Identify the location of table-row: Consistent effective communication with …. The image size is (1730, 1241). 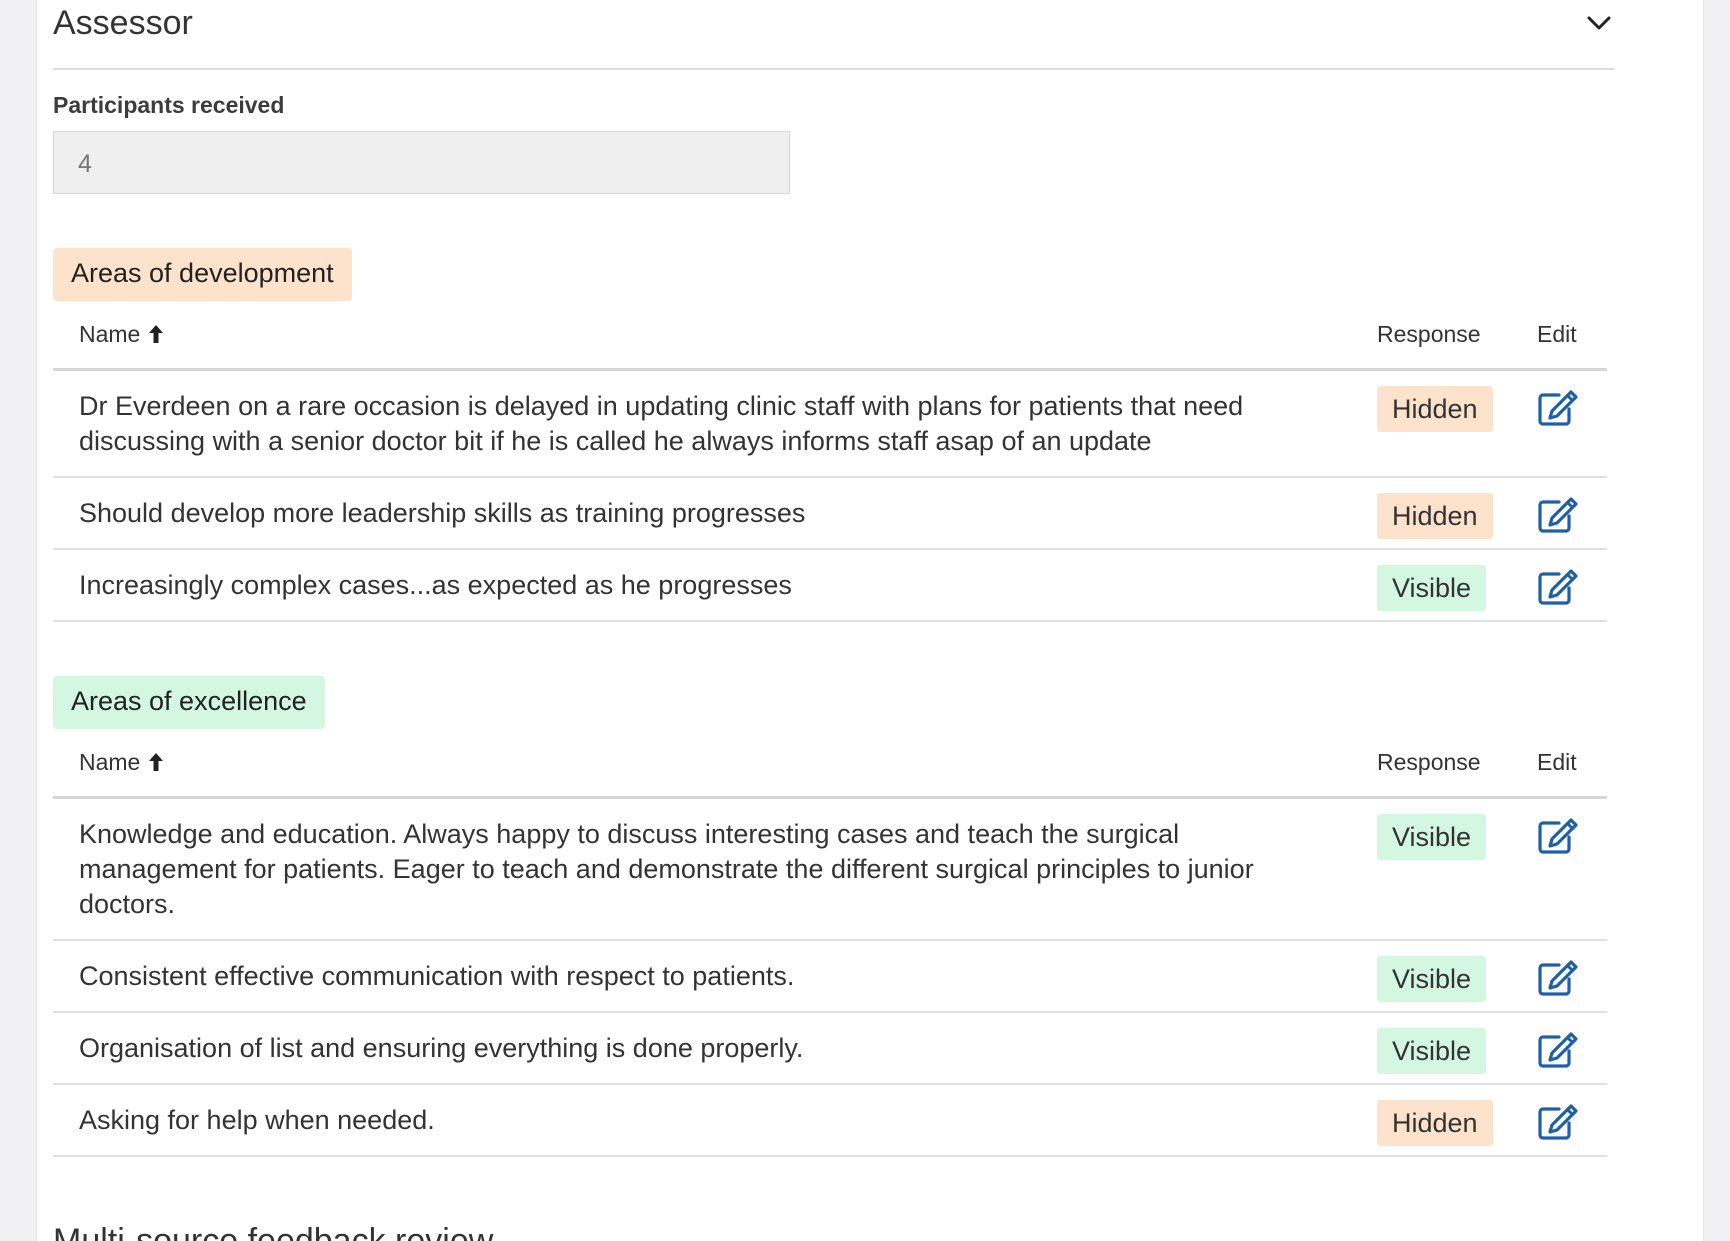
(830, 977).